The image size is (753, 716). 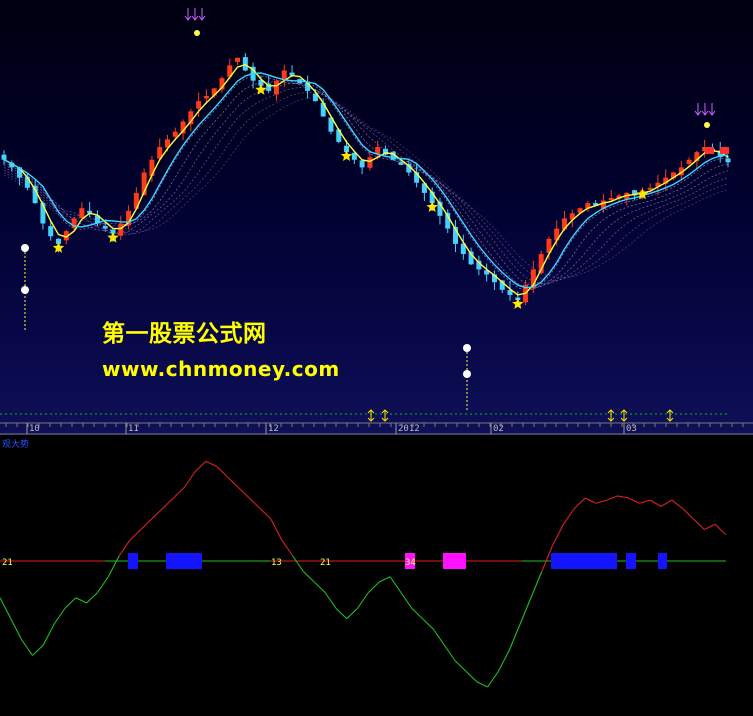 I want to click on count-label: 34, so click(x=410, y=563).